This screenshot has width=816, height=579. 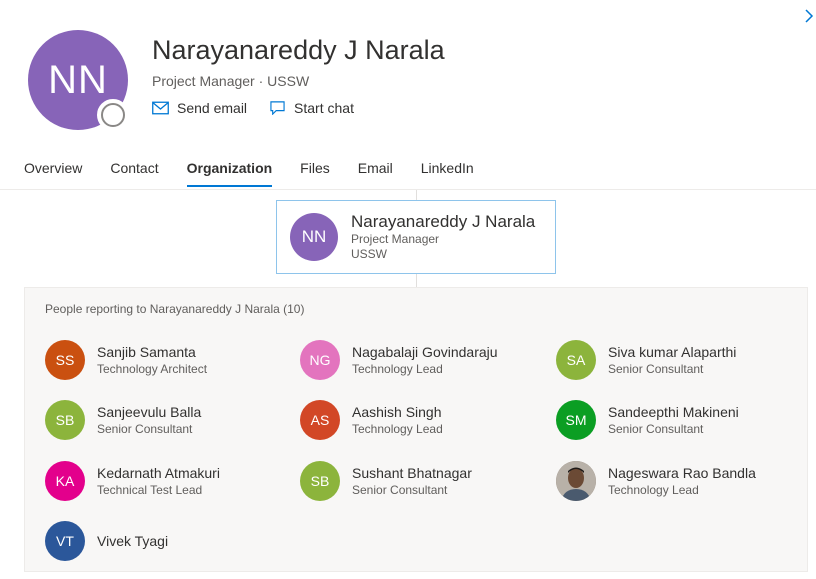 I want to click on person-name: Sushant Bhatnagar, so click(x=412, y=472).